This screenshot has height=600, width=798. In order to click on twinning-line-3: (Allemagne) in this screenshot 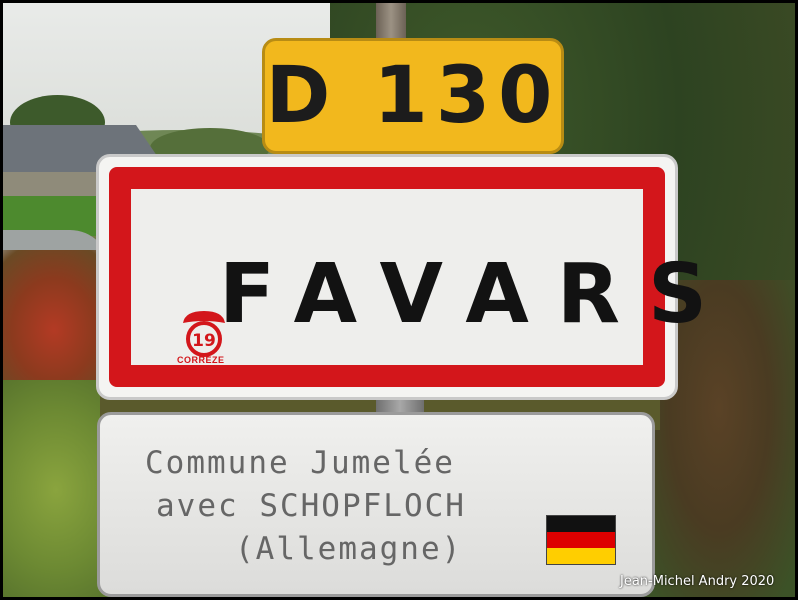, I will do `click(349, 549)`.